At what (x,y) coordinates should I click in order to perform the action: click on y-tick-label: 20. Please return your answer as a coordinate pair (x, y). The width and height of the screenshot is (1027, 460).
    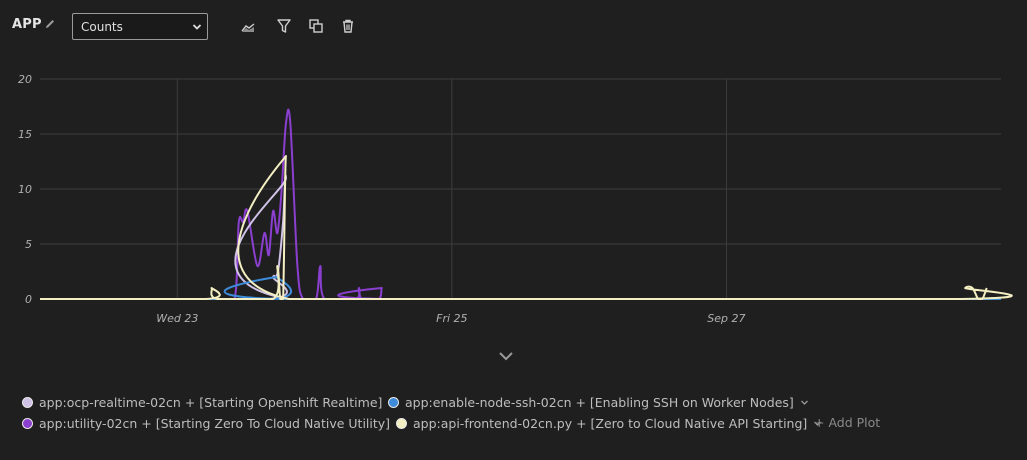
    Looking at the image, I should click on (25, 79).